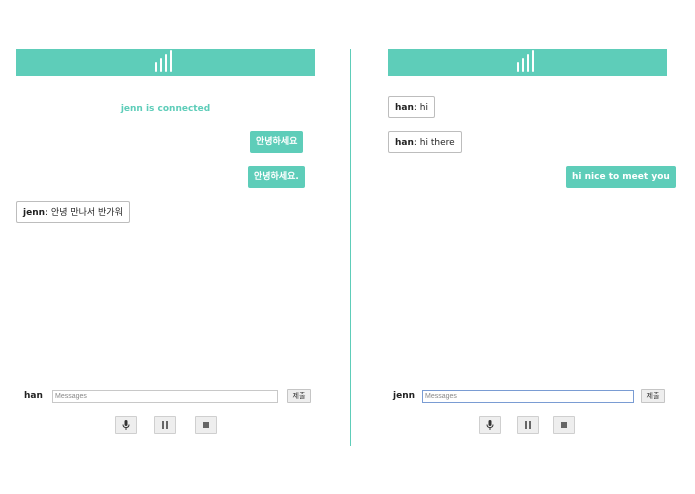 The height and width of the screenshot is (494, 695). What do you see at coordinates (404, 396) in the screenshot?
I see `username-label: jenn` at bounding box center [404, 396].